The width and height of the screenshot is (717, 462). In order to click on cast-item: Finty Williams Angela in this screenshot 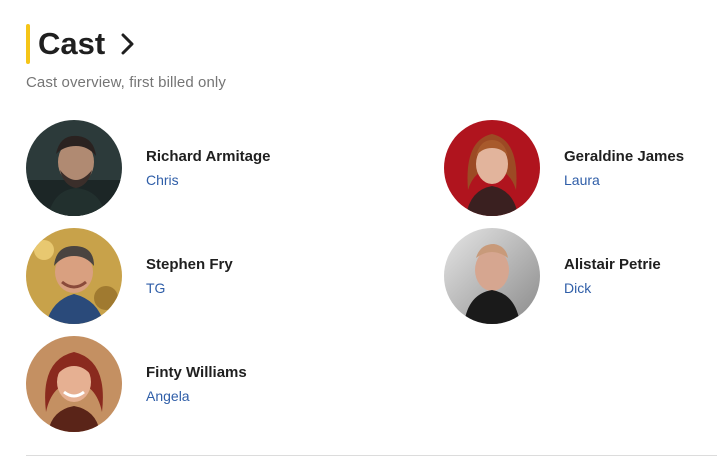, I will do `click(136, 384)`.